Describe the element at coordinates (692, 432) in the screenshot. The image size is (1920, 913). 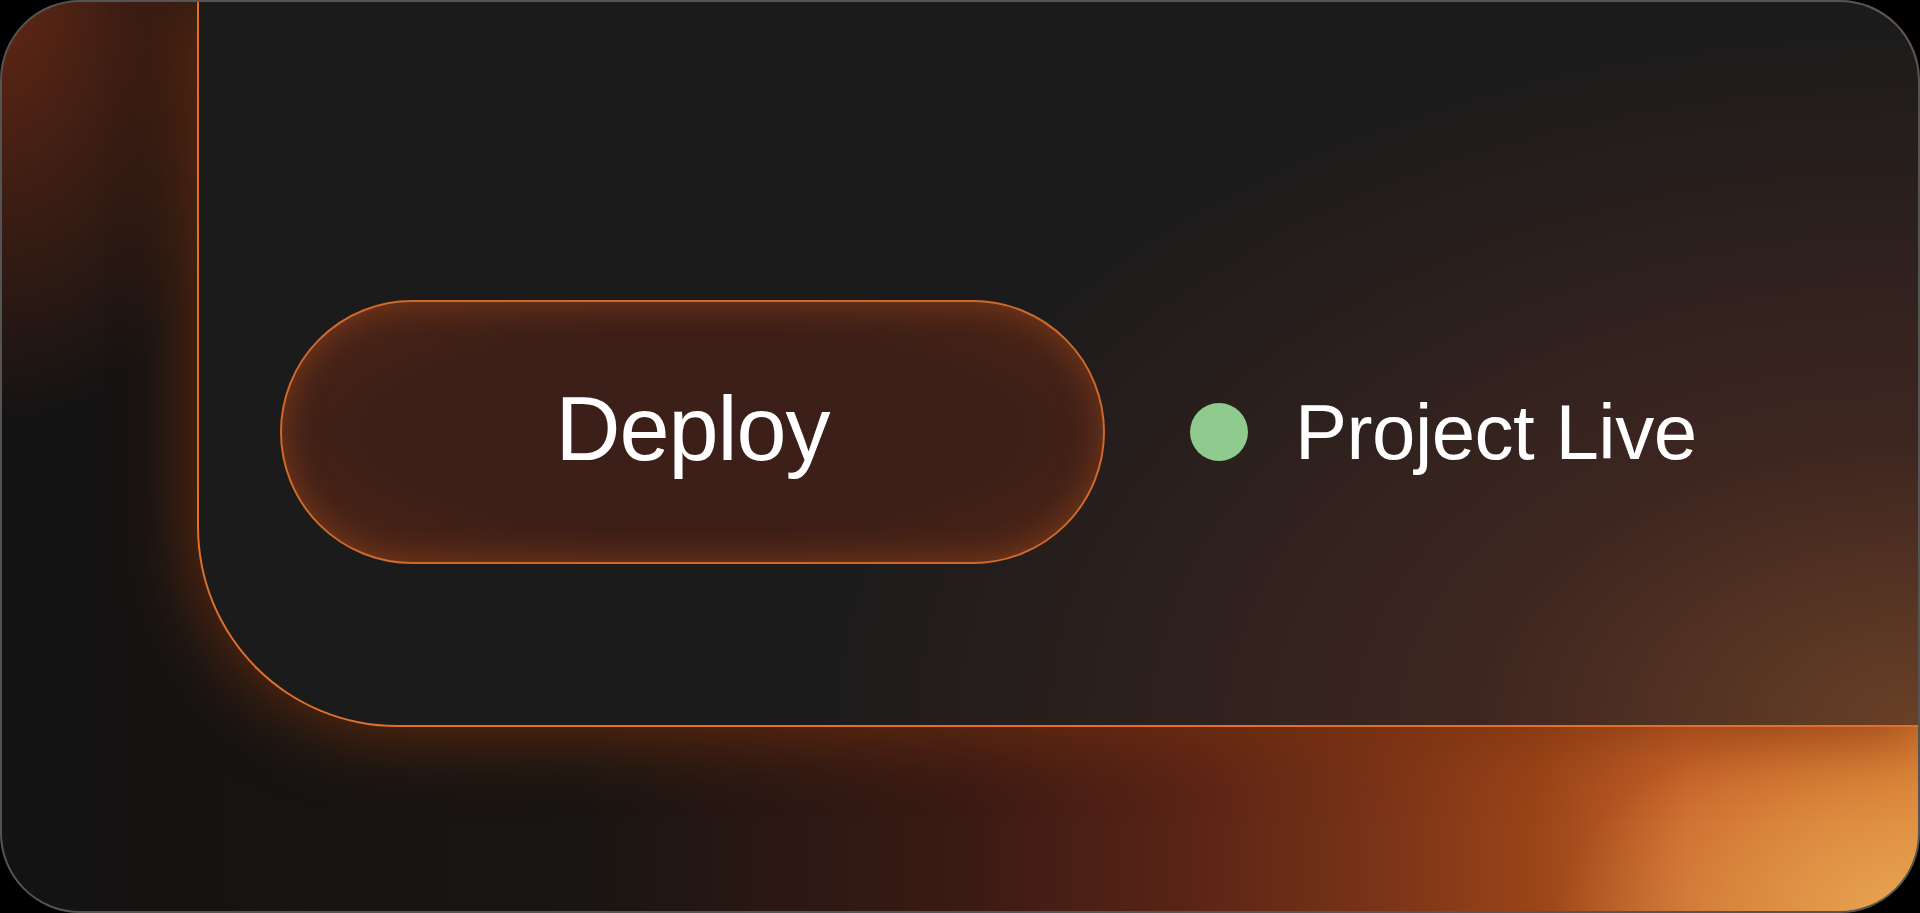
I see `deploy-button: Deploy` at that location.